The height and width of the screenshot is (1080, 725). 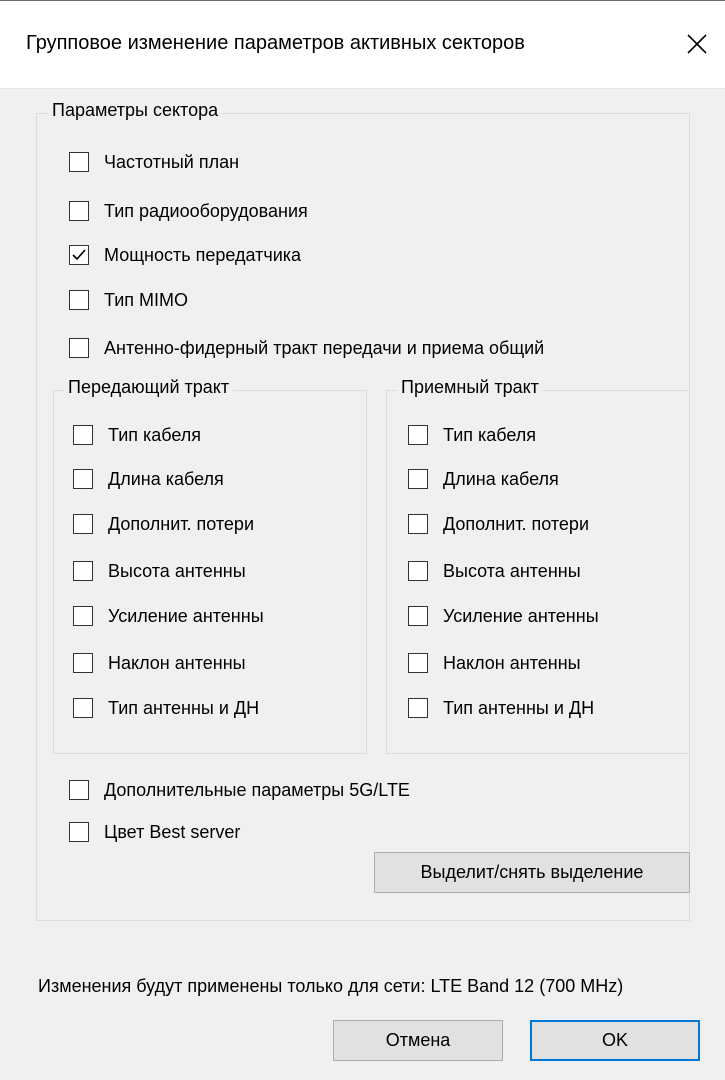 I want to click on rx-checkbox-antenna-height: Высота антенны, so click(x=494, y=571).